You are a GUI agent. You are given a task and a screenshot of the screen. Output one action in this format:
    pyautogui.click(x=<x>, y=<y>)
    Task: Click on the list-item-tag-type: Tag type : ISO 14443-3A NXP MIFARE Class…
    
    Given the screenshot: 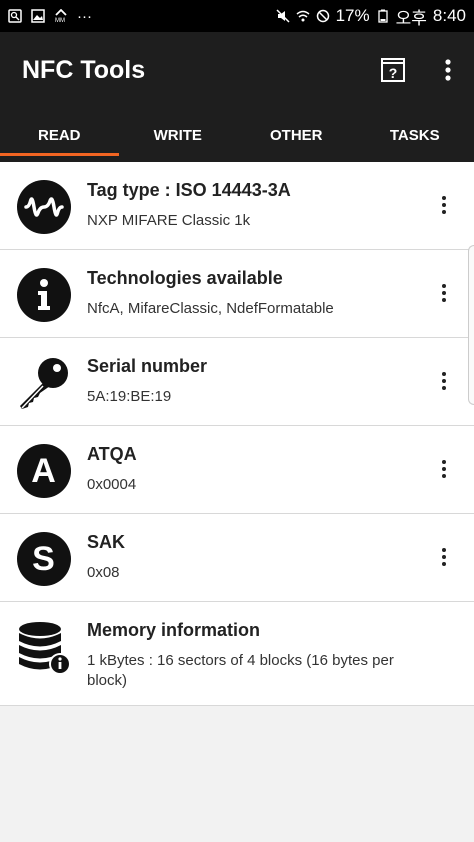 What is the action you would take?
    pyautogui.click(x=237, y=206)
    